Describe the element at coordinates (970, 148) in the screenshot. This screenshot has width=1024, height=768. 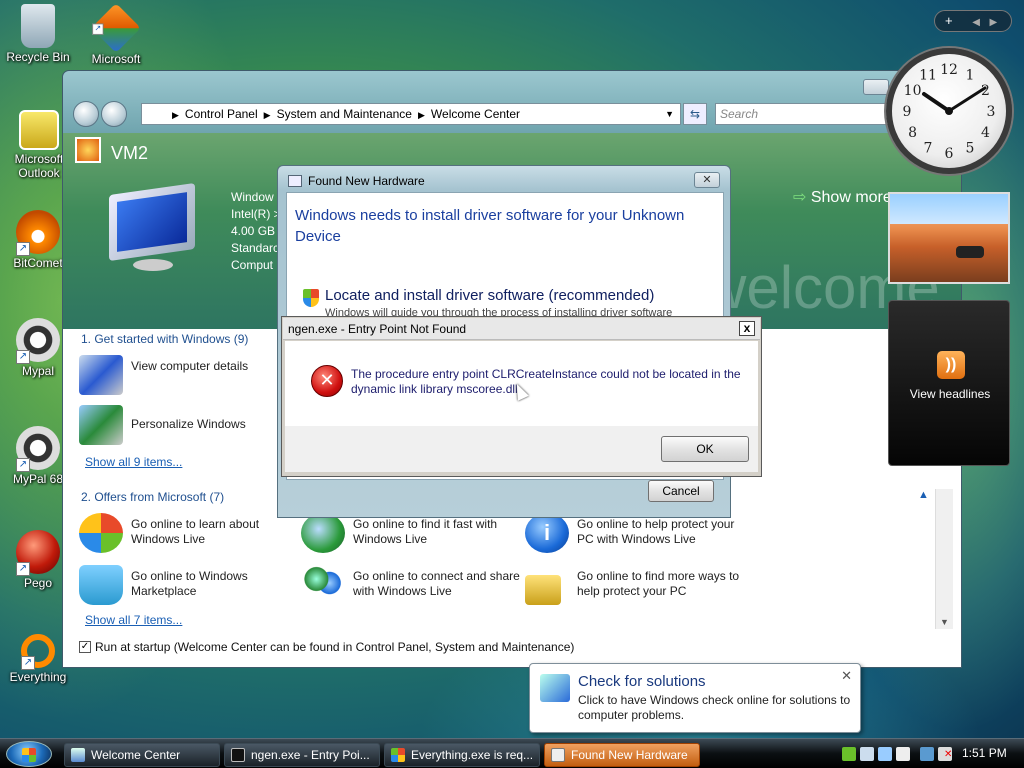
I see `clock-number: 5` at that location.